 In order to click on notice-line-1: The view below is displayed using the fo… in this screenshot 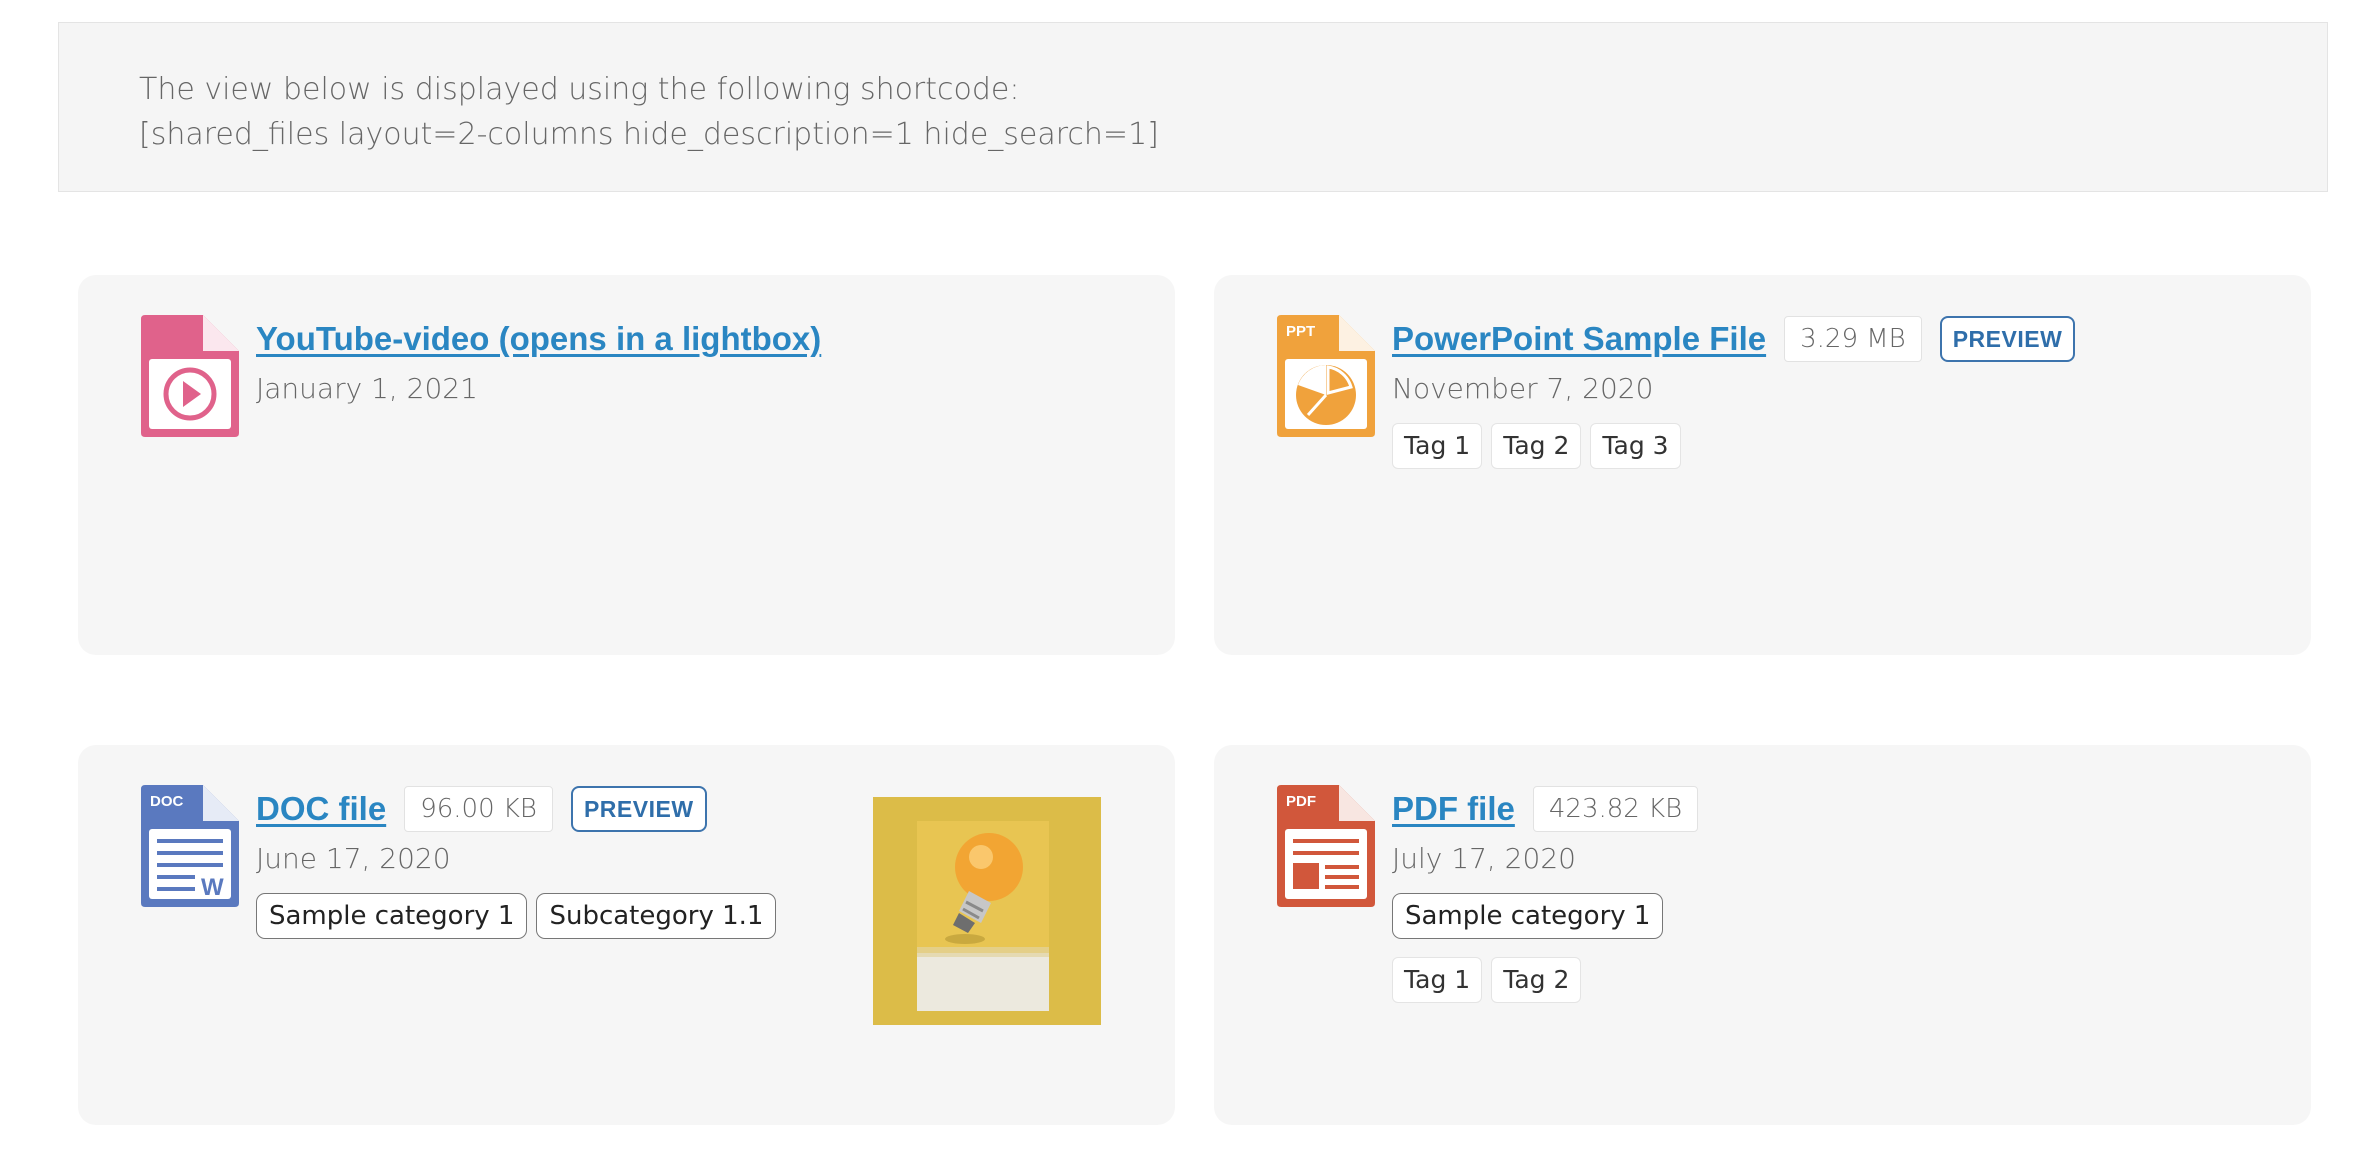, I will do `click(579, 89)`.